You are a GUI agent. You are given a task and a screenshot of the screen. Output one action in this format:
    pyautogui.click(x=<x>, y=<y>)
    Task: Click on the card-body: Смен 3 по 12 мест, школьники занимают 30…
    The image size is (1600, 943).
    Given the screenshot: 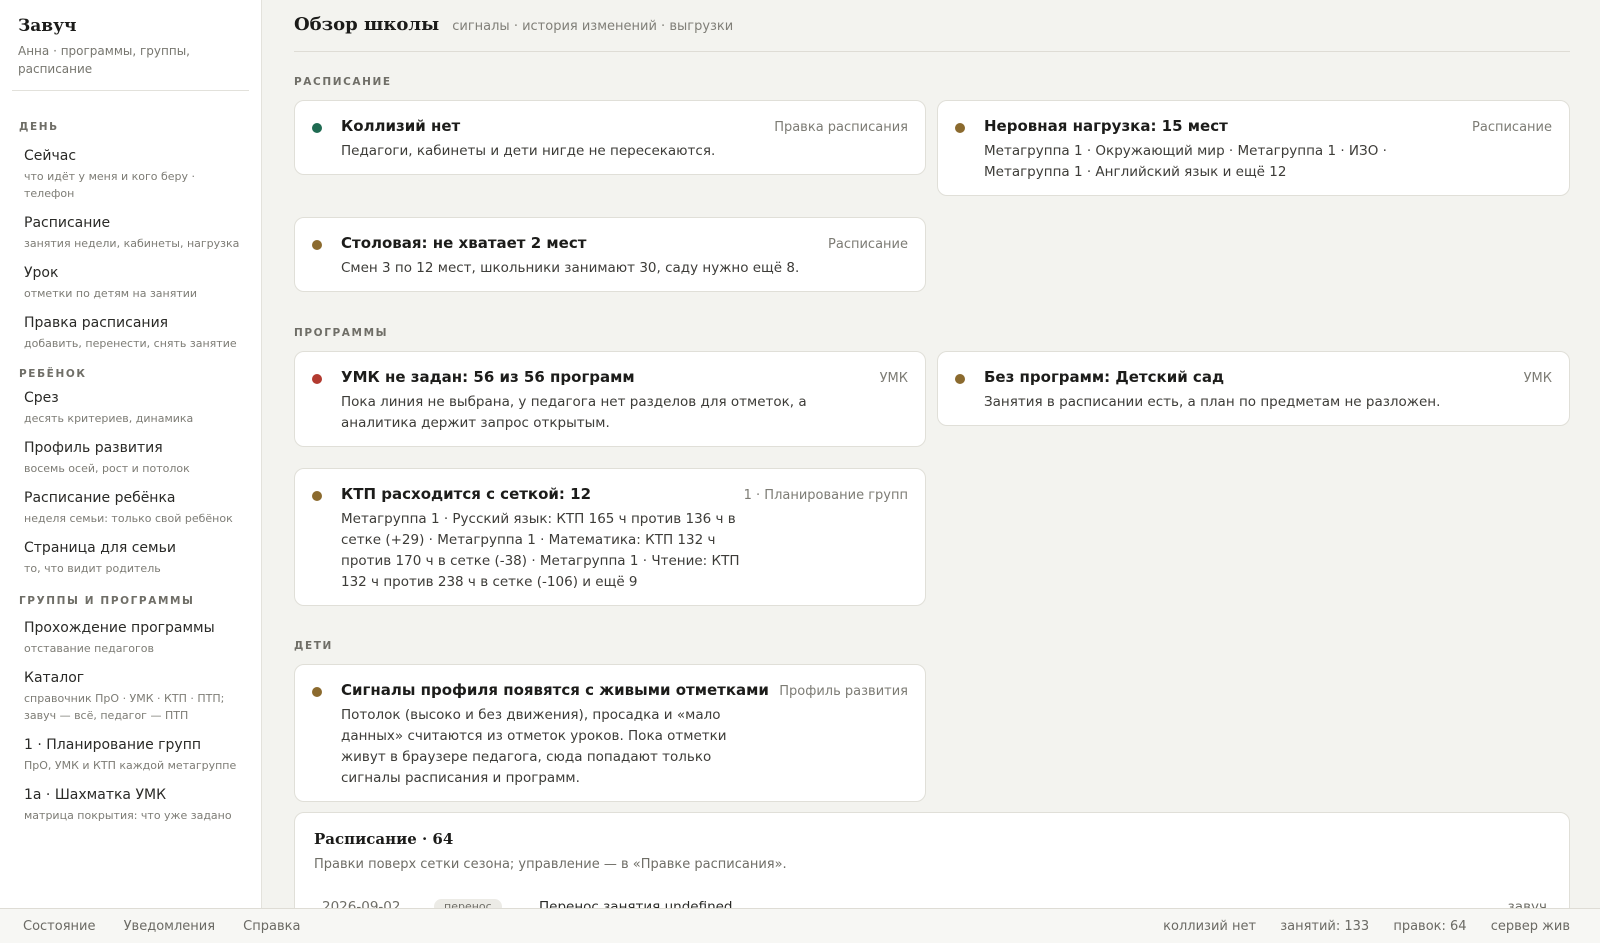 What is the action you would take?
    pyautogui.click(x=570, y=268)
    